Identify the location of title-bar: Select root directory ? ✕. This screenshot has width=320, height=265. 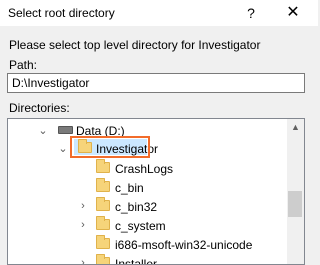
(159, 13).